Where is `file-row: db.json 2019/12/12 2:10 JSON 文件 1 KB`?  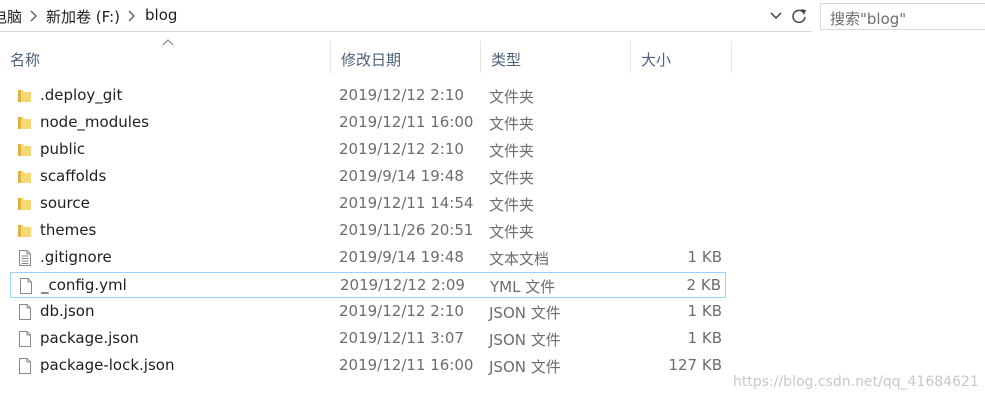 file-row: db.json 2019/12/12 2:10 JSON 文件 1 KB is located at coordinates (368, 312).